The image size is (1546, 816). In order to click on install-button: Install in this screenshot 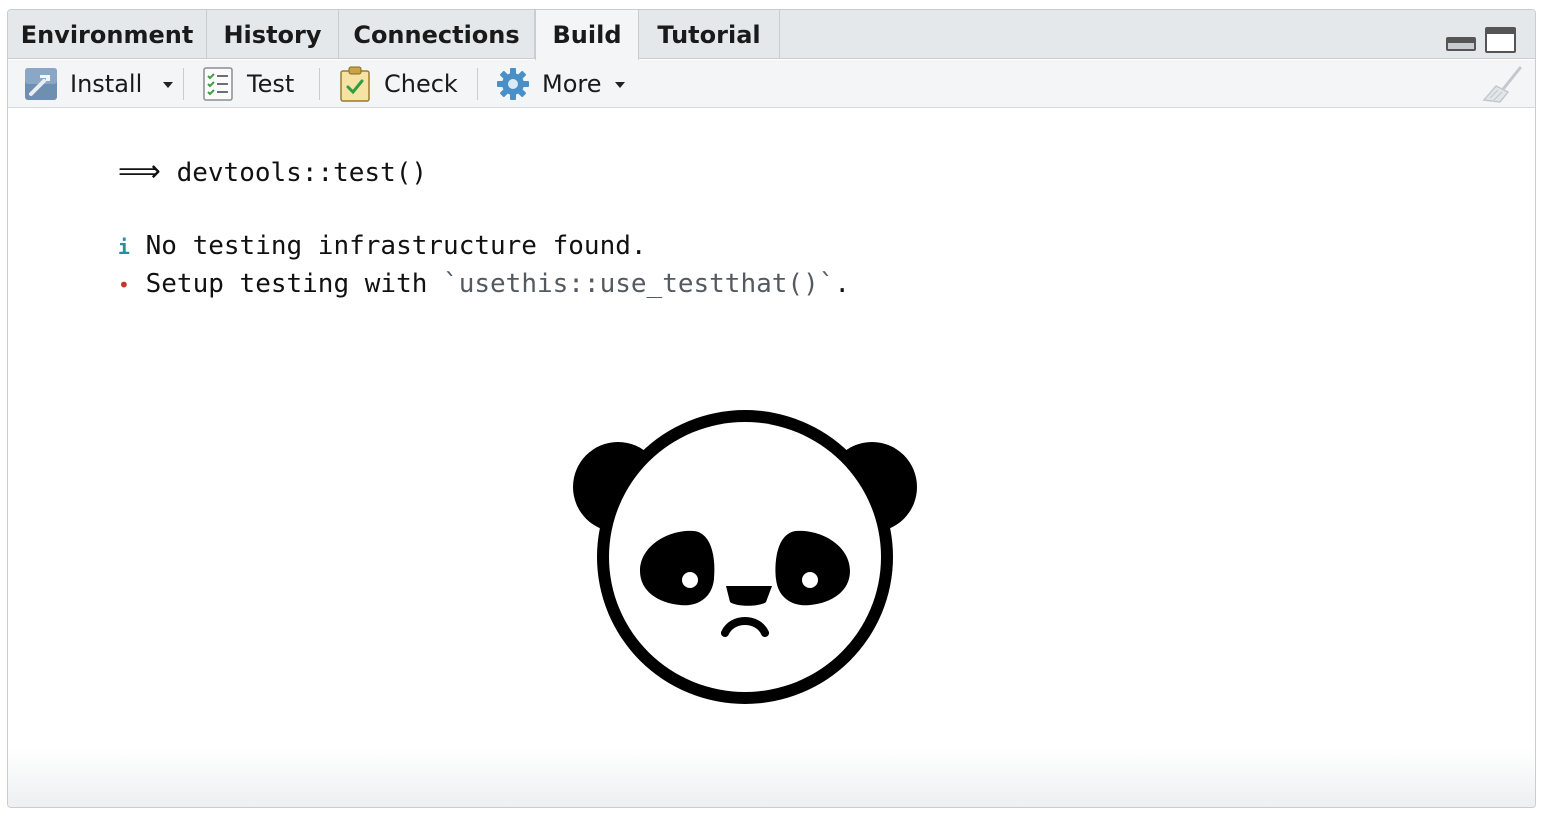, I will do `click(83, 84)`.